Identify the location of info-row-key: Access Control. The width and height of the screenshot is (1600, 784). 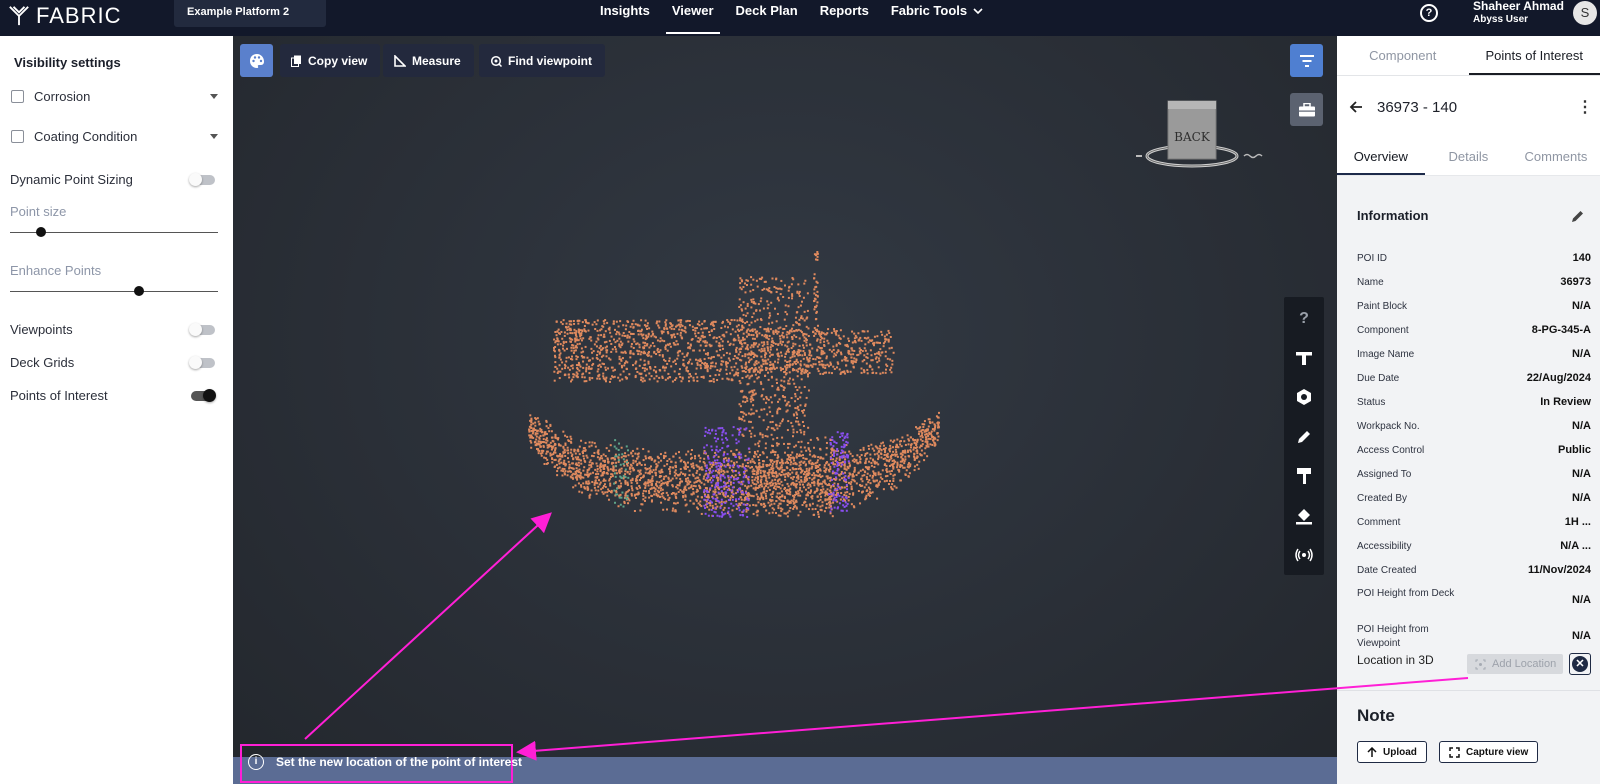
(1391, 450).